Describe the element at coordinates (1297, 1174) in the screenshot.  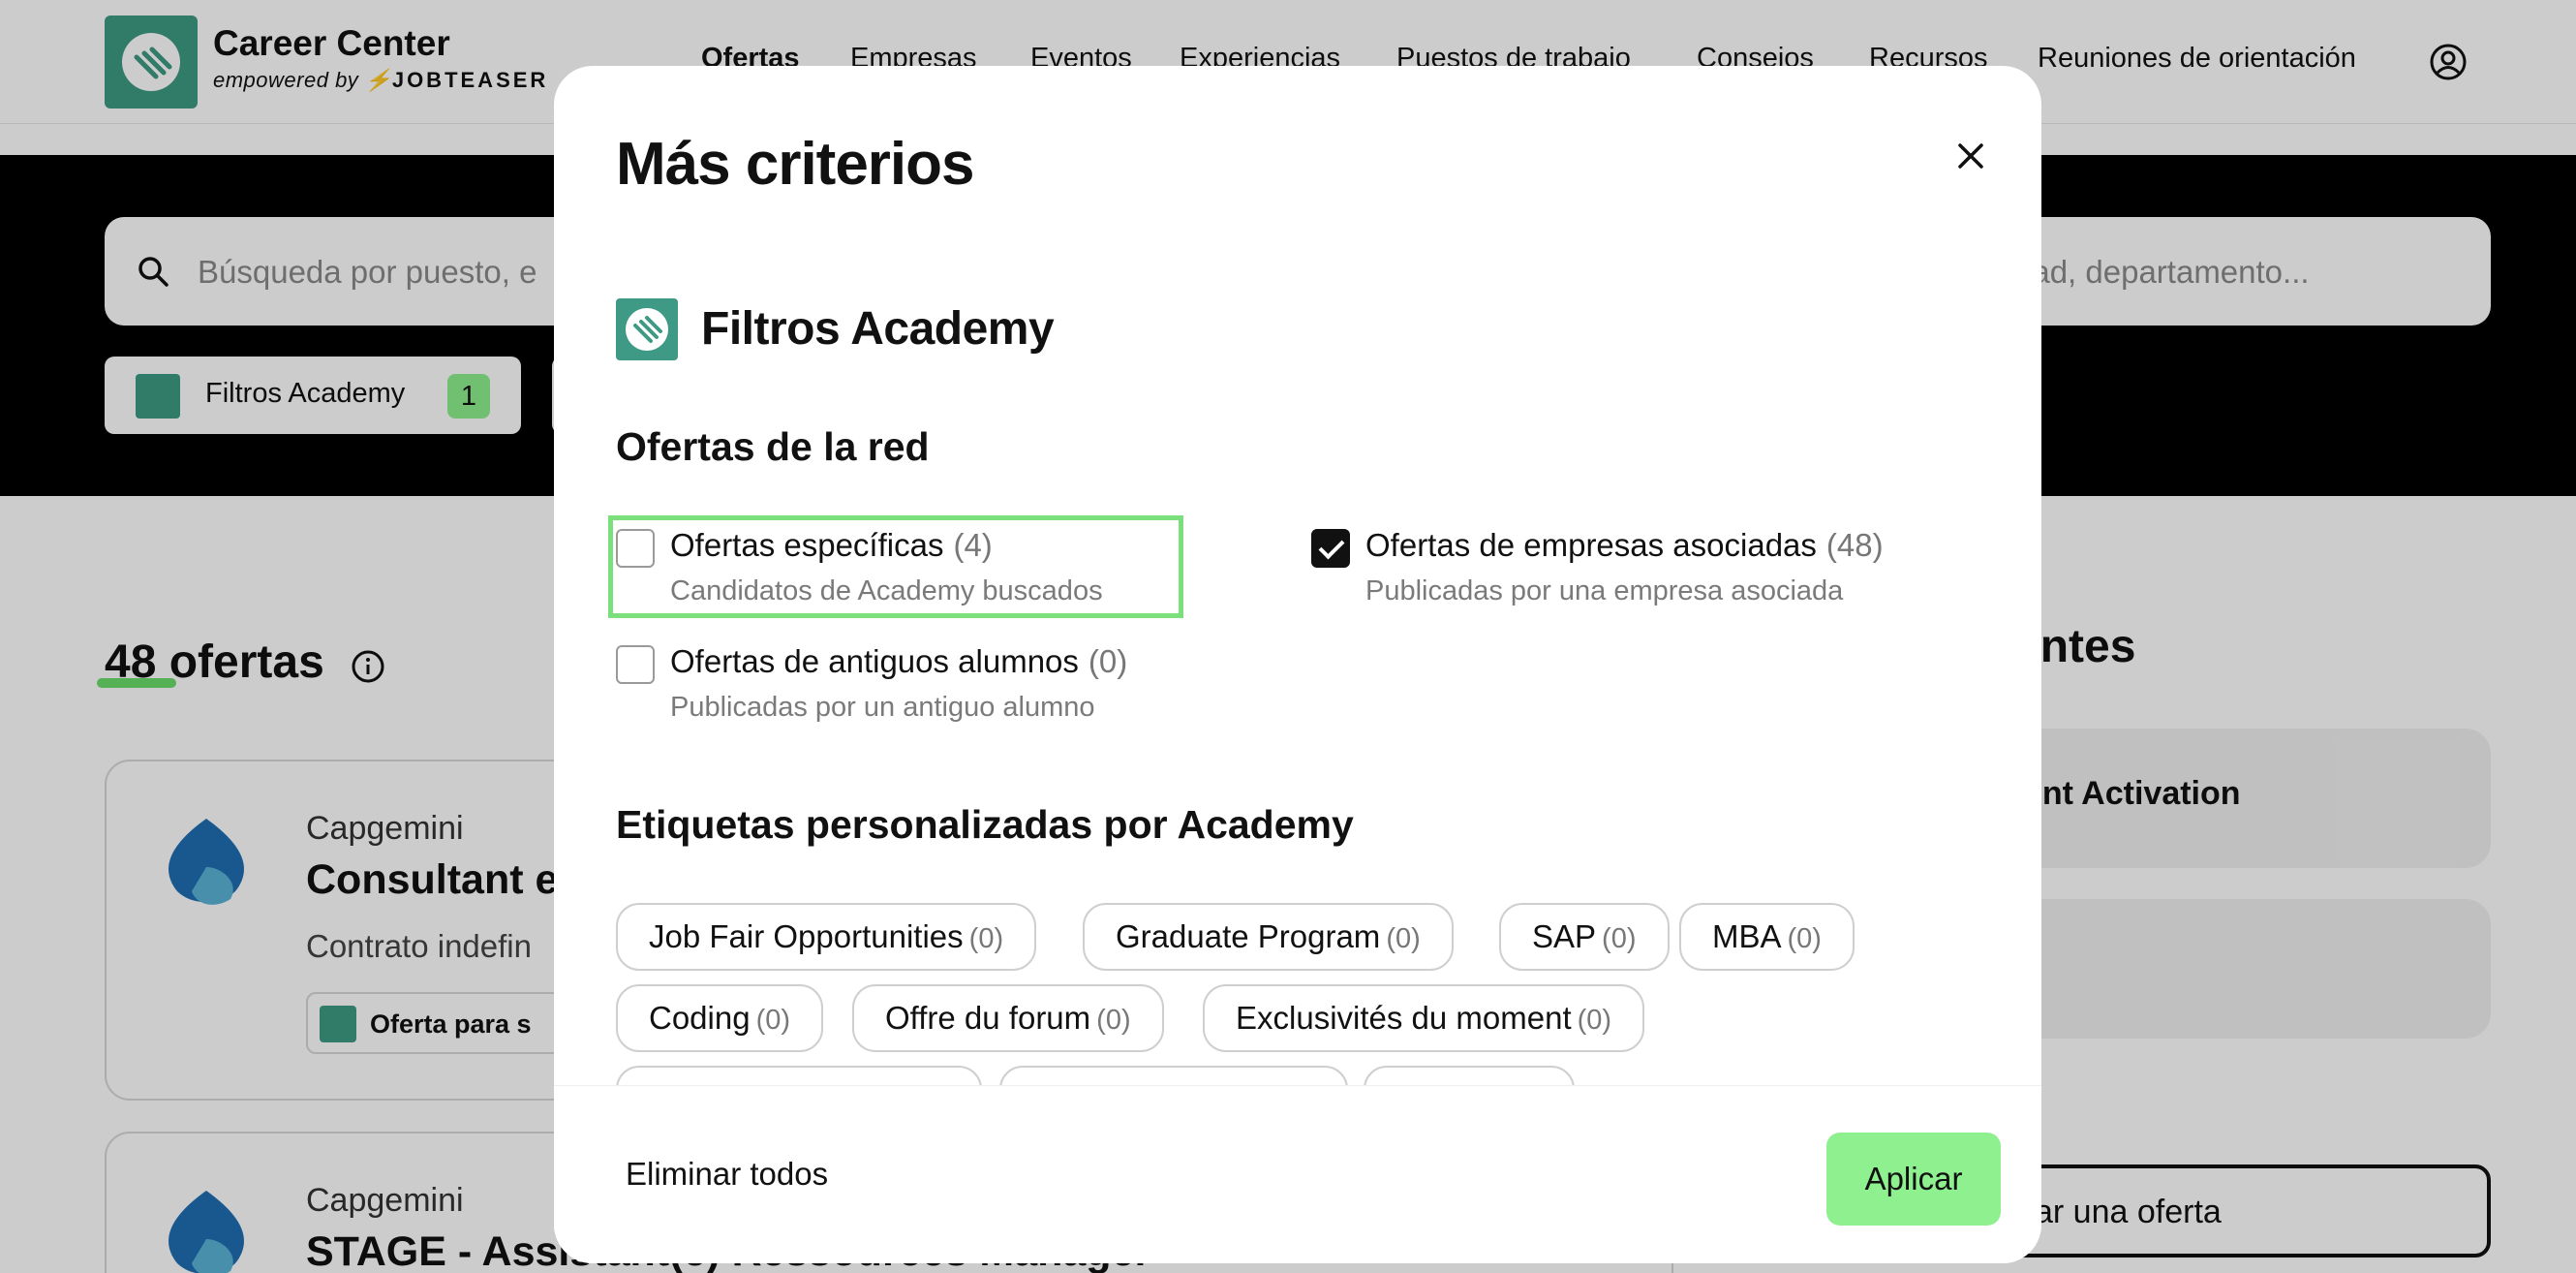
I see `modal-footer: Eliminar todos Aplicar` at that location.